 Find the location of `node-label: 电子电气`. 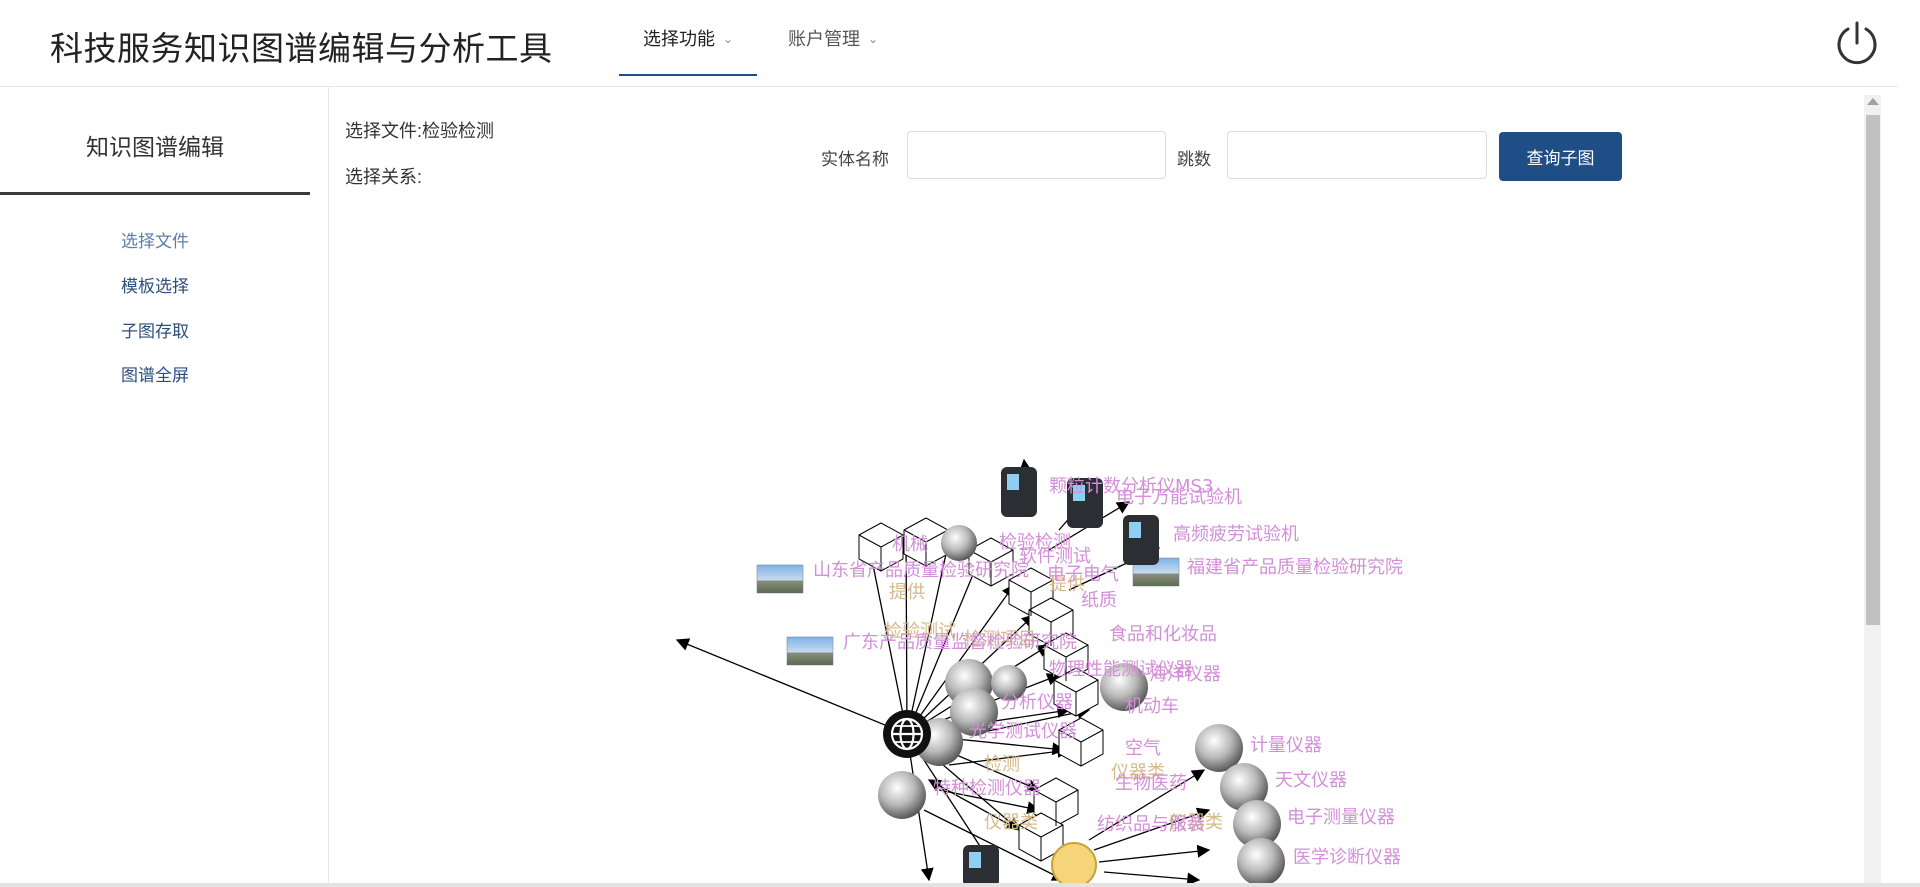

node-label: 电子电气 is located at coordinates (1083, 574).